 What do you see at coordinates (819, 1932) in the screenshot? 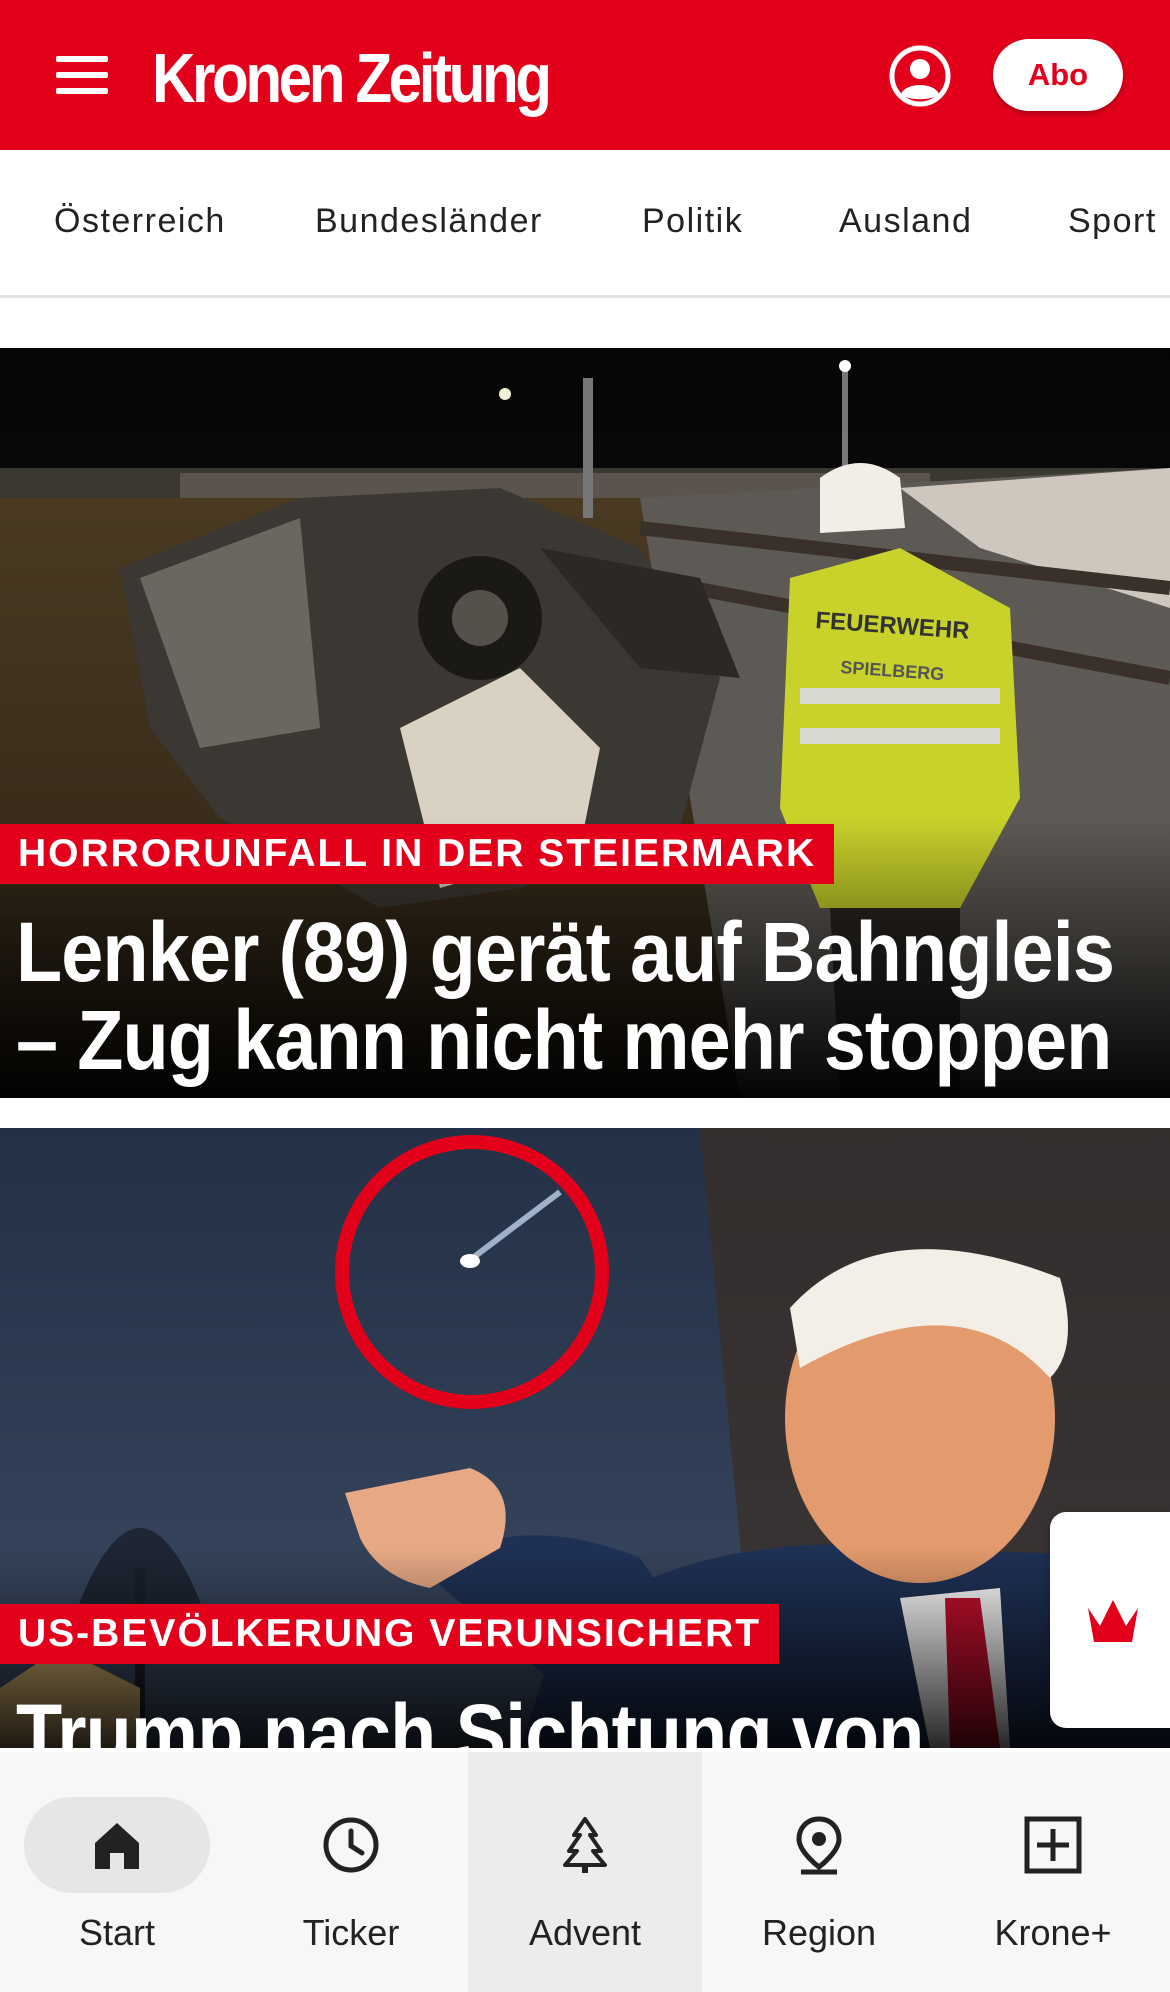
I see `bottom-nav-label: Region` at bounding box center [819, 1932].